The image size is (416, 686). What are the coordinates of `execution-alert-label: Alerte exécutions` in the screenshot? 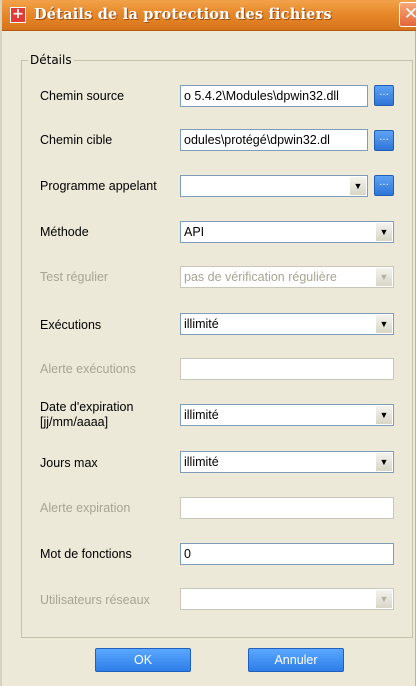 It's located at (88, 369).